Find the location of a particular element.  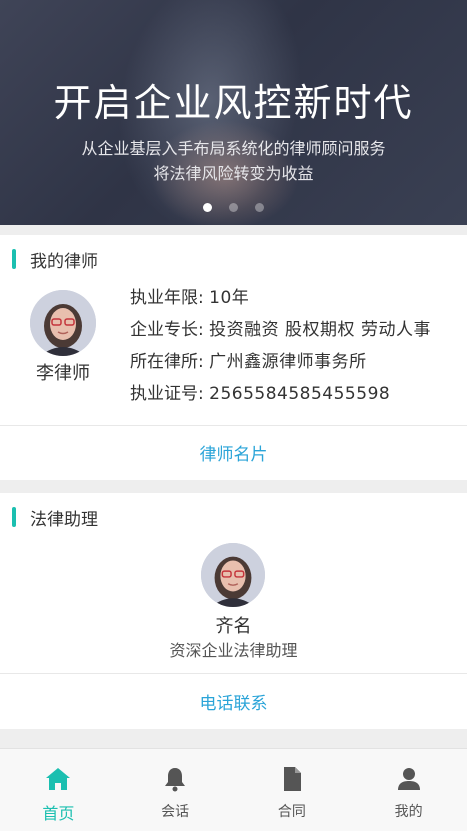

carousel-indicator is located at coordinates (233, 206).